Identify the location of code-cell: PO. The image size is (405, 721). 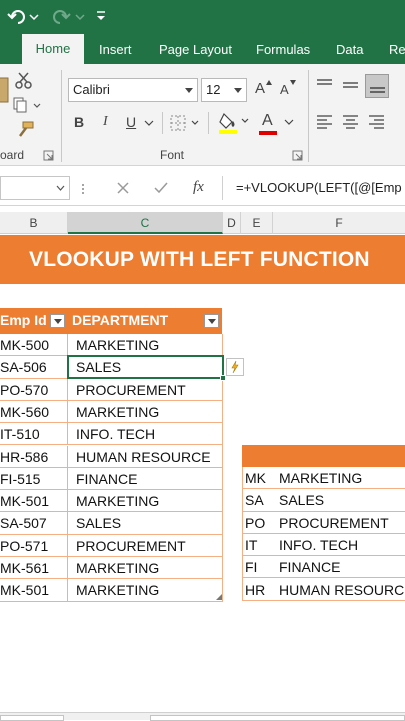
(255, 523).